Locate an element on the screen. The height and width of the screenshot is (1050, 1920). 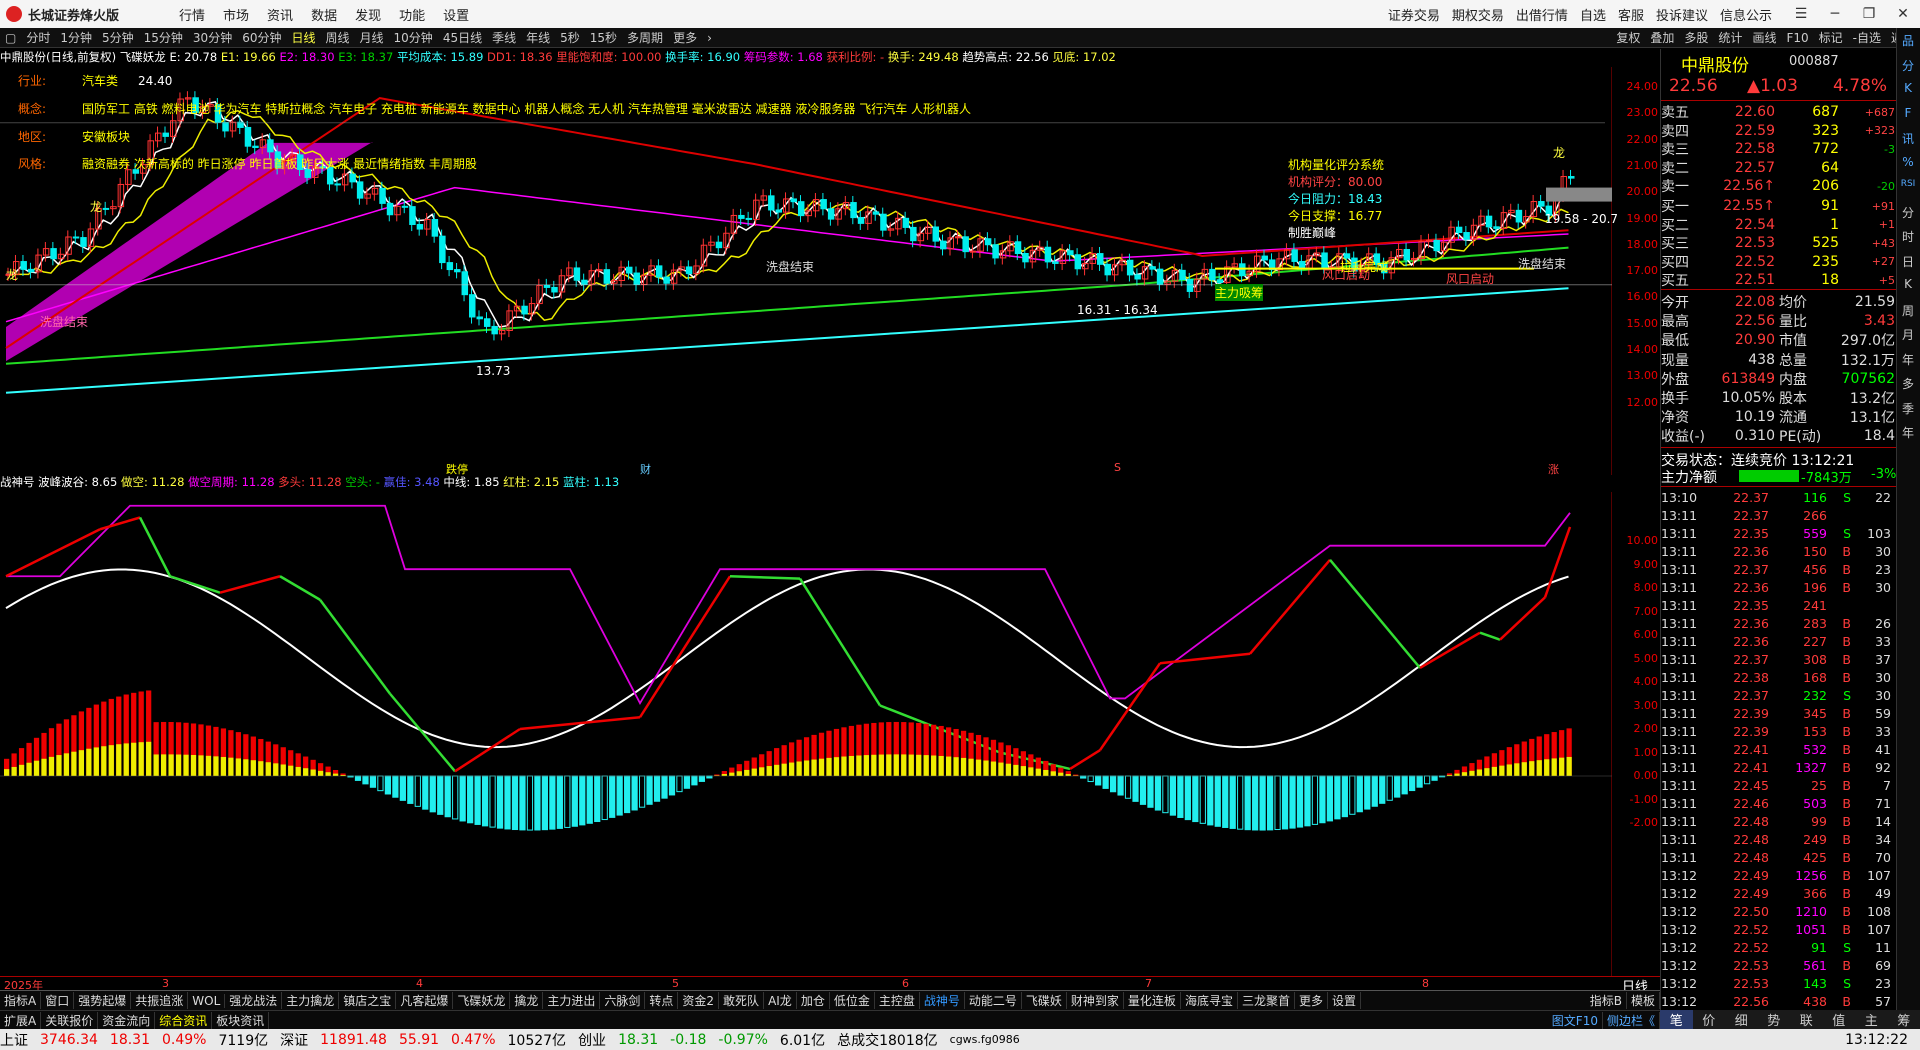
toolbar-btn-2: 多股 is located at coordinates (1696, 37).